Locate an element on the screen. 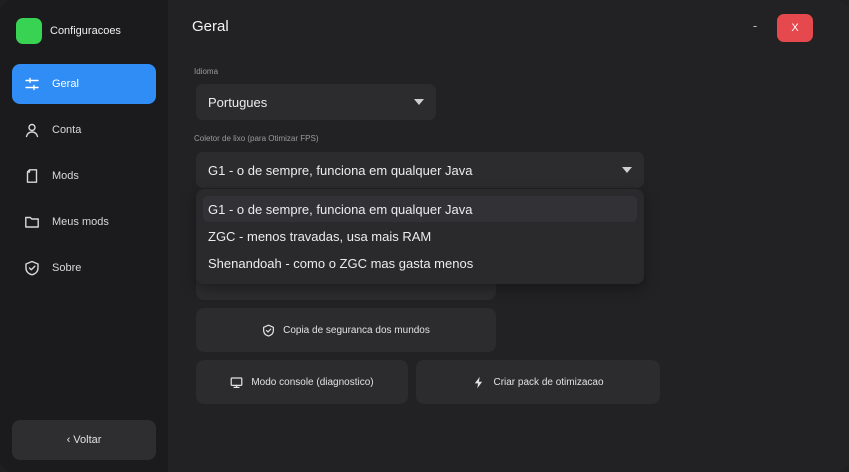  monitor-icon is located at coordinates (236, 382).